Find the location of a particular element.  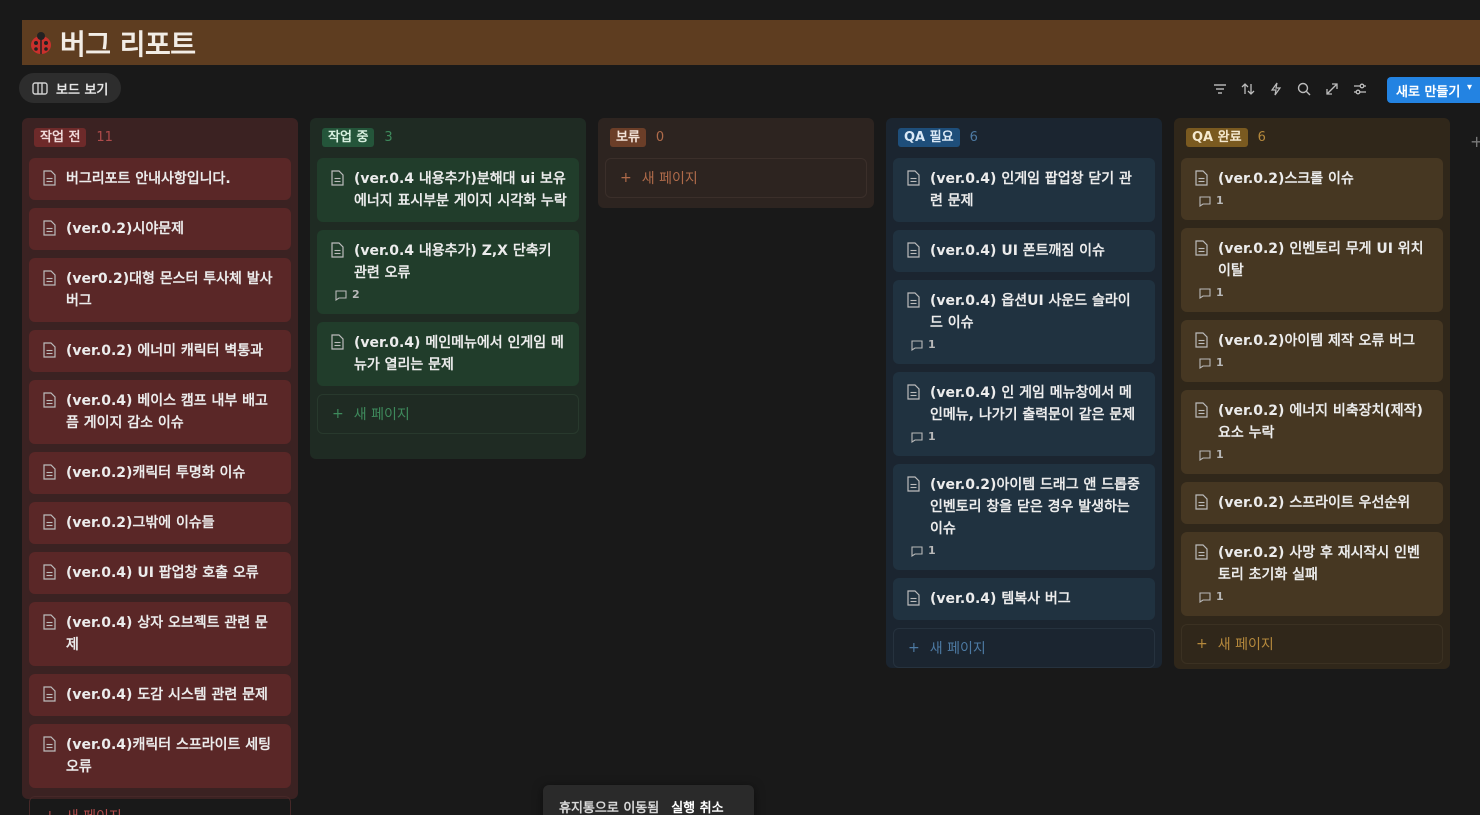

board-card: (ver.0.4) 인게임 팝업창 닫기 관련 문제 is located at coordinates (1024, 190).